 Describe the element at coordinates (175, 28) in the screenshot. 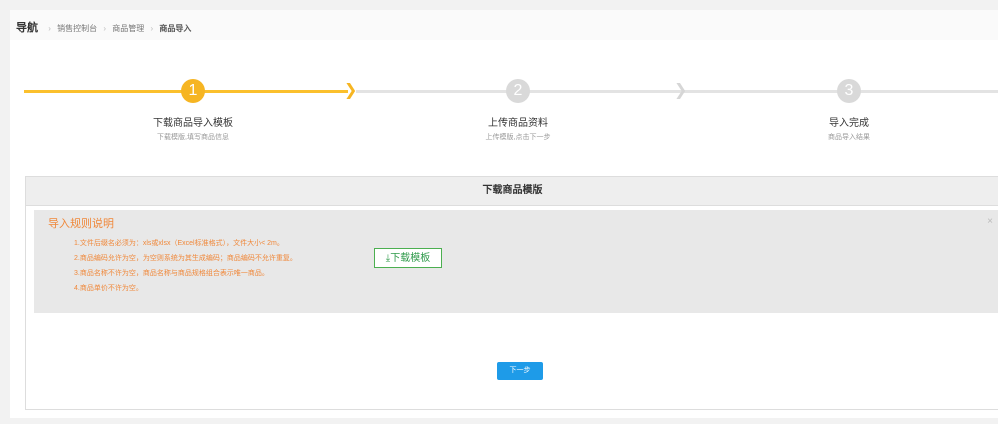

I see `breadcrumb-item-product-import: 商品导入` at that location.